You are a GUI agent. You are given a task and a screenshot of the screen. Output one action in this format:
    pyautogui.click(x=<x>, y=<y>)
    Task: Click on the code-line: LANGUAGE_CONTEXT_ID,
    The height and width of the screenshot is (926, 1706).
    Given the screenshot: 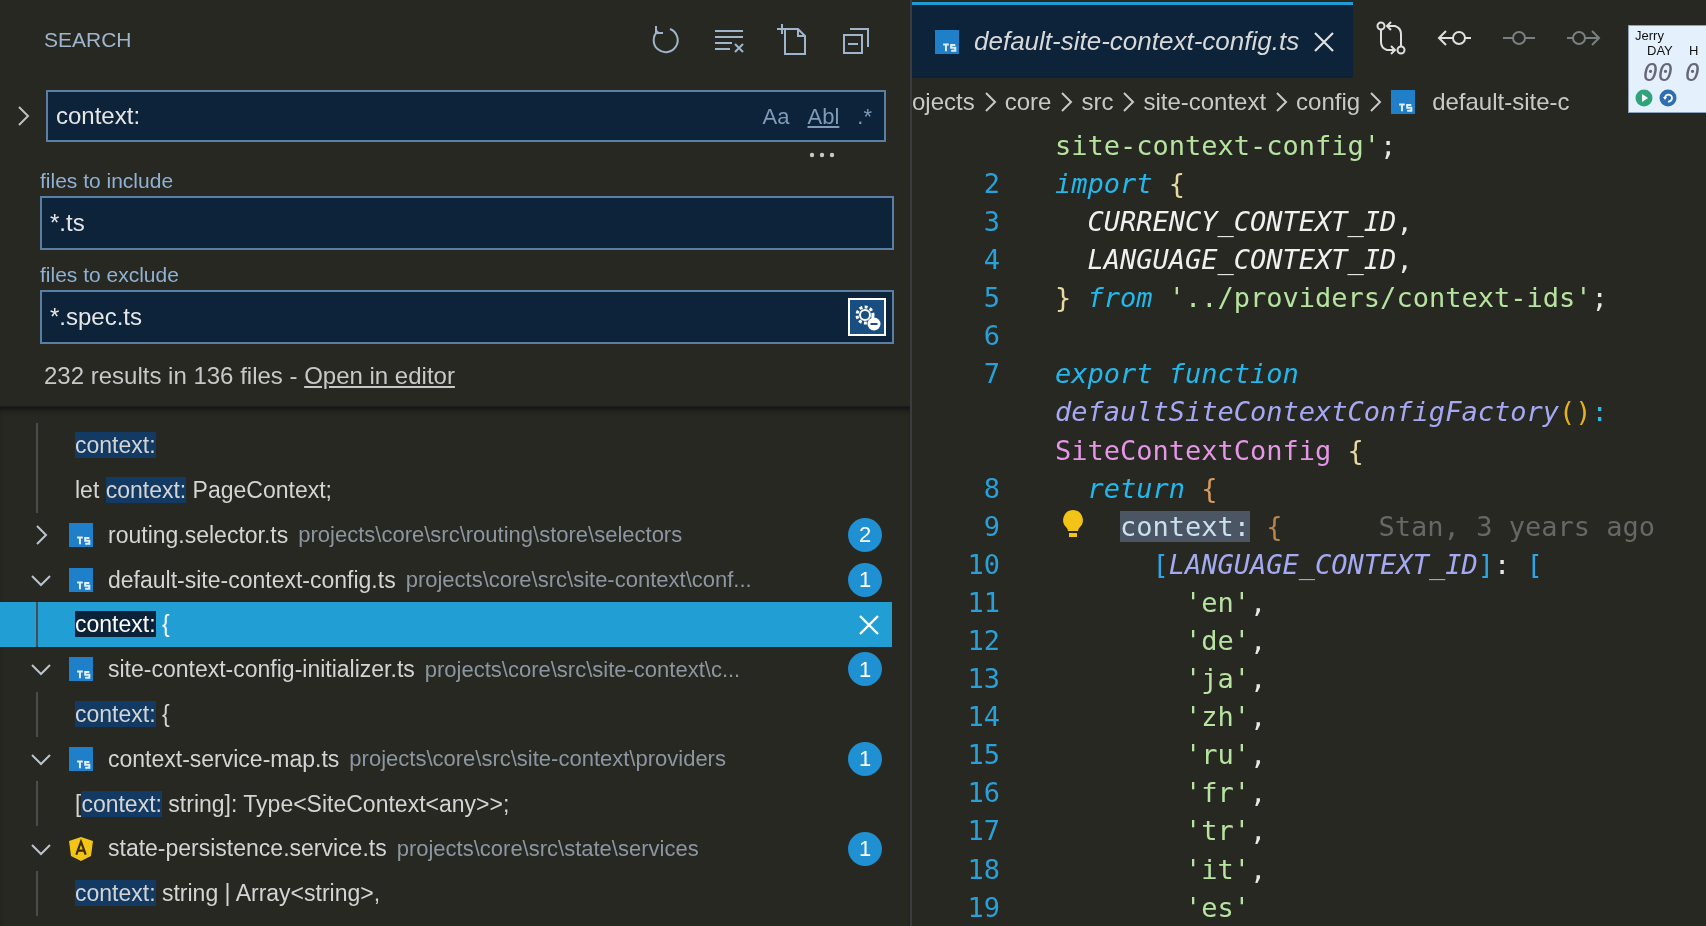 What is the action you would take?
    pyautogui.click(x=1249, y=260)
    